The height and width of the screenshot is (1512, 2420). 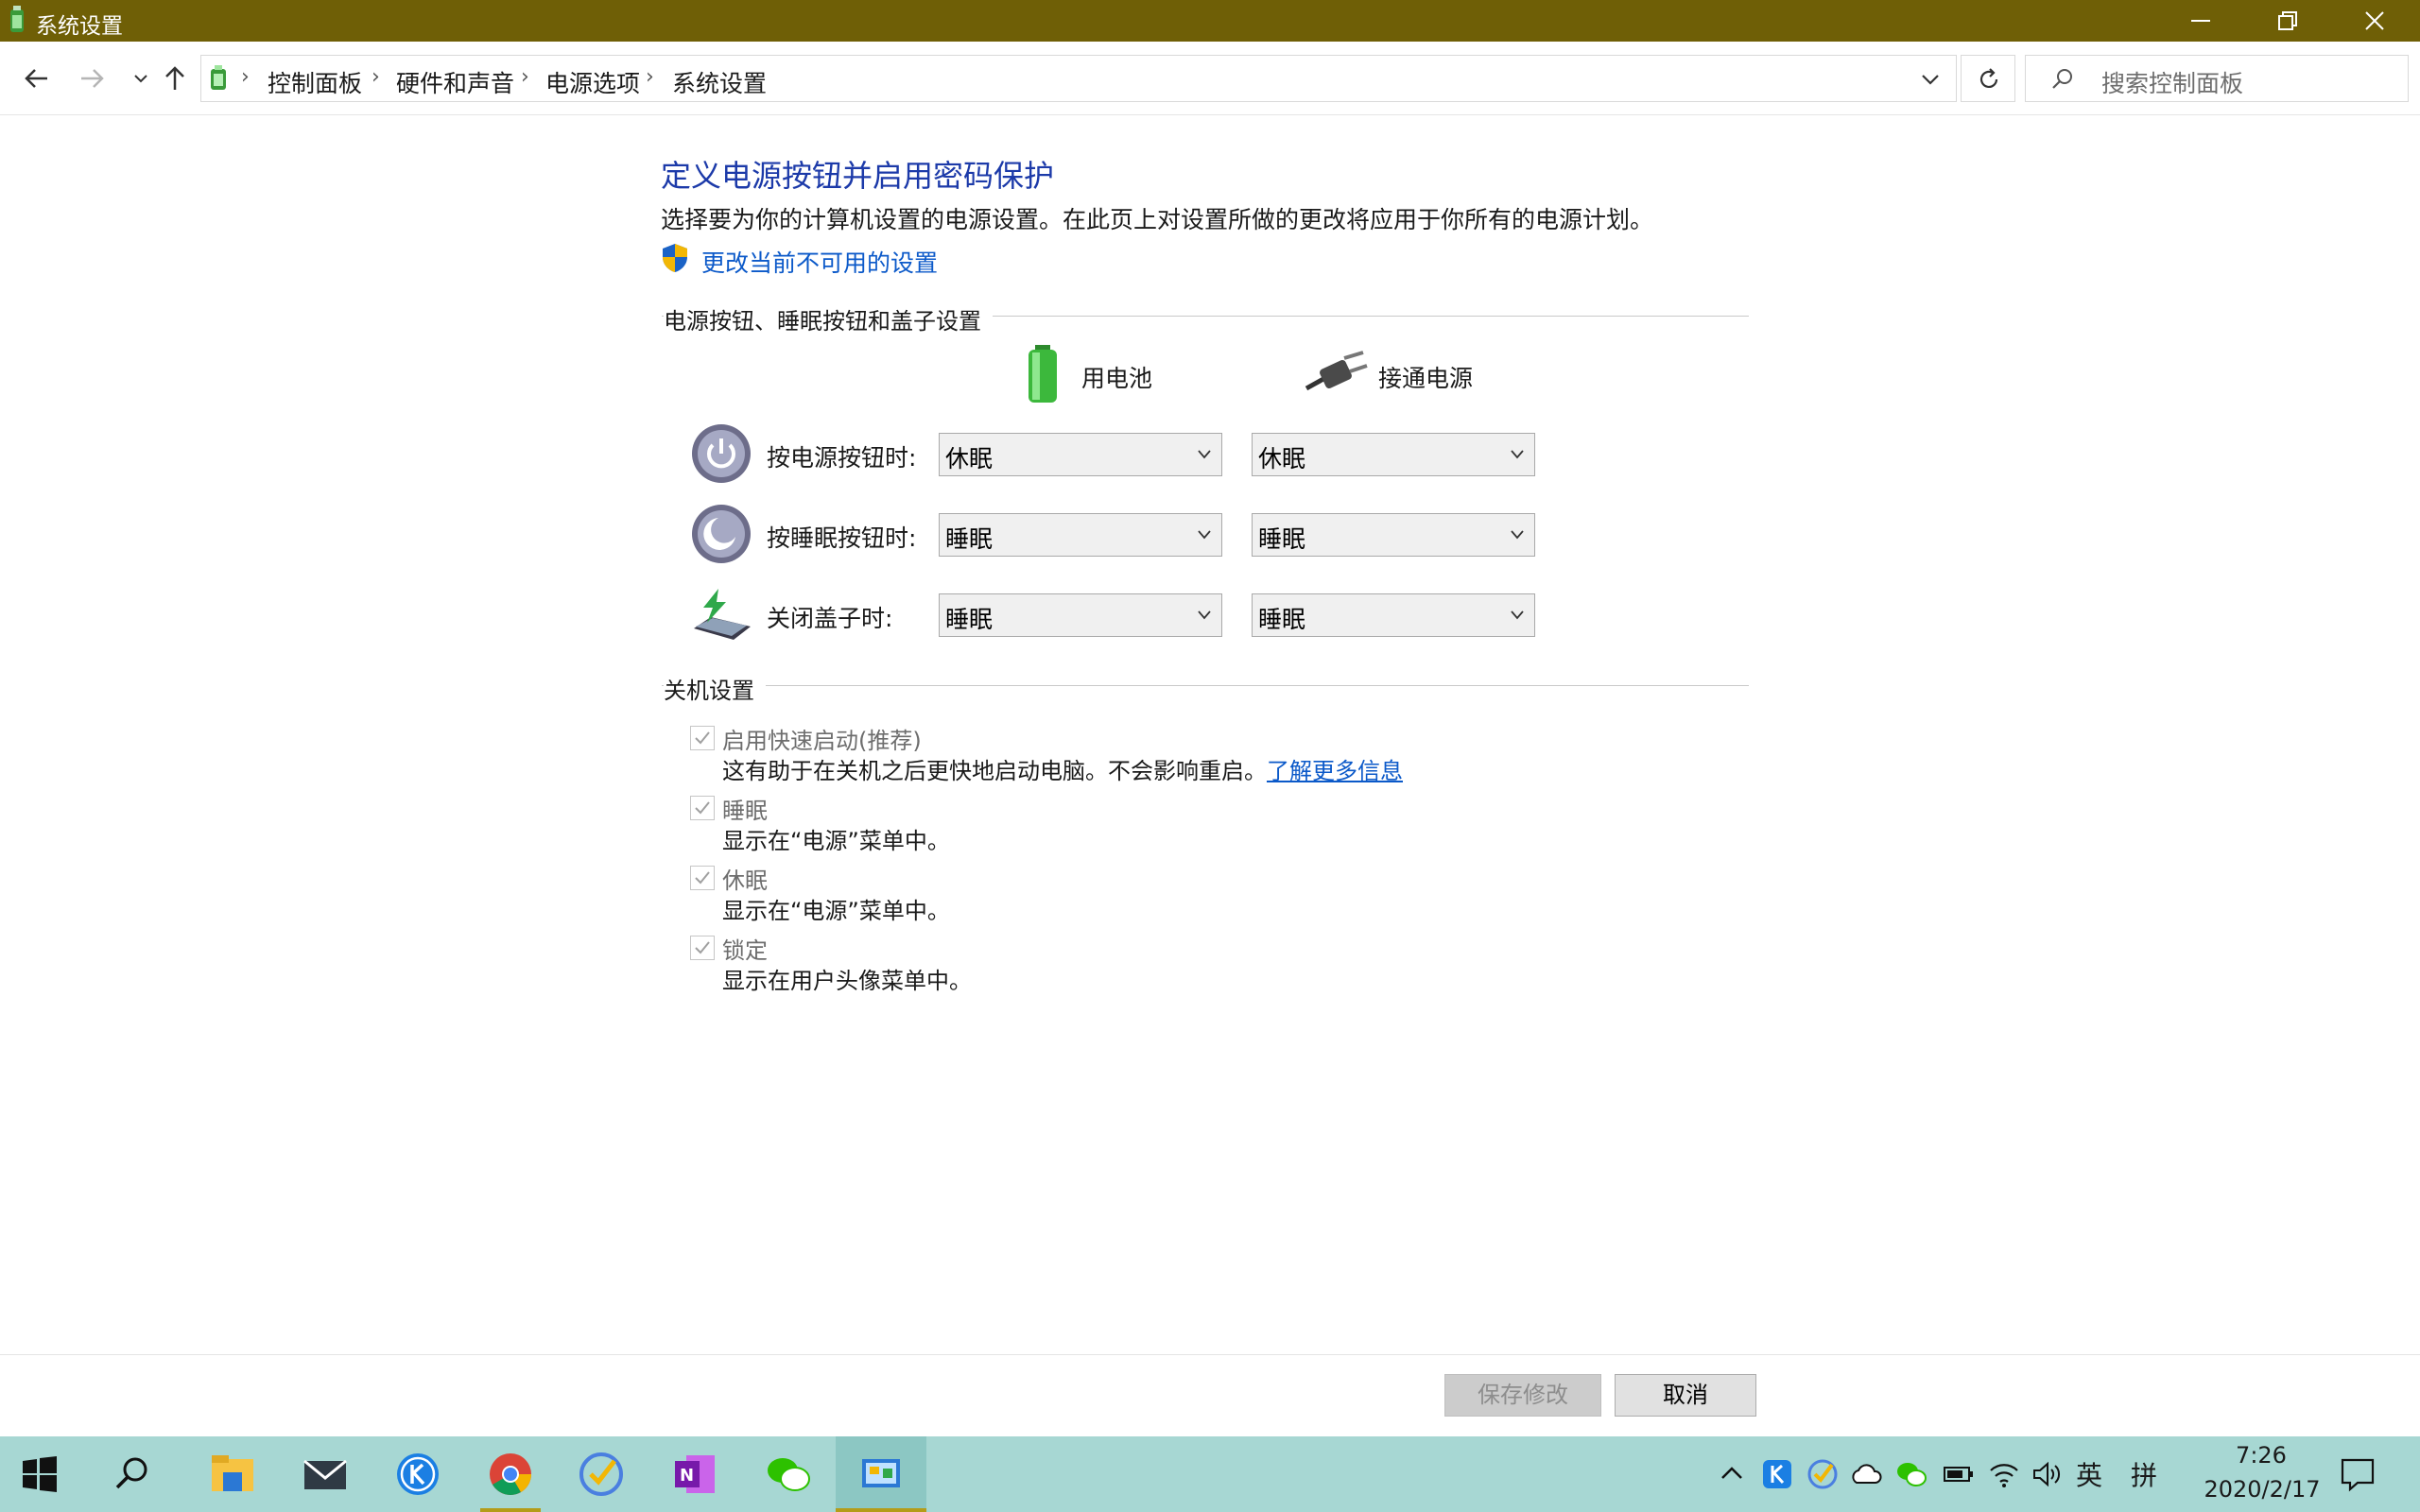 I want to click on hibernate-title: 休眠, so click(x=745, y=881).